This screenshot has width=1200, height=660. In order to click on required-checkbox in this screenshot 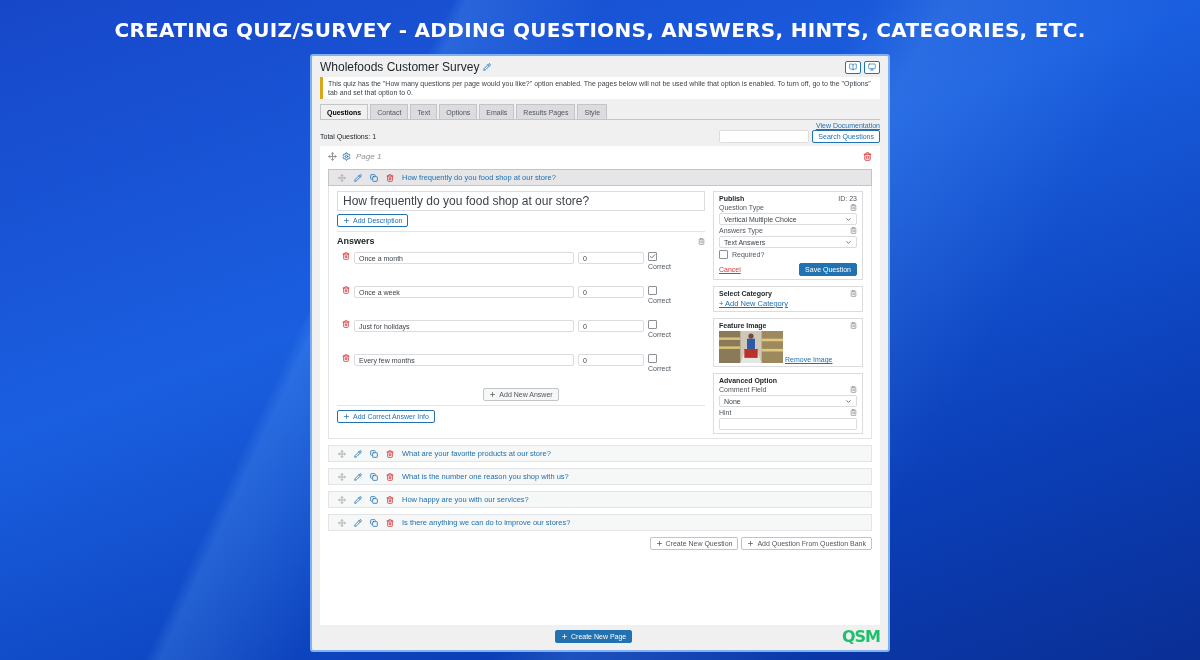, I will do `click(723, 254)`.